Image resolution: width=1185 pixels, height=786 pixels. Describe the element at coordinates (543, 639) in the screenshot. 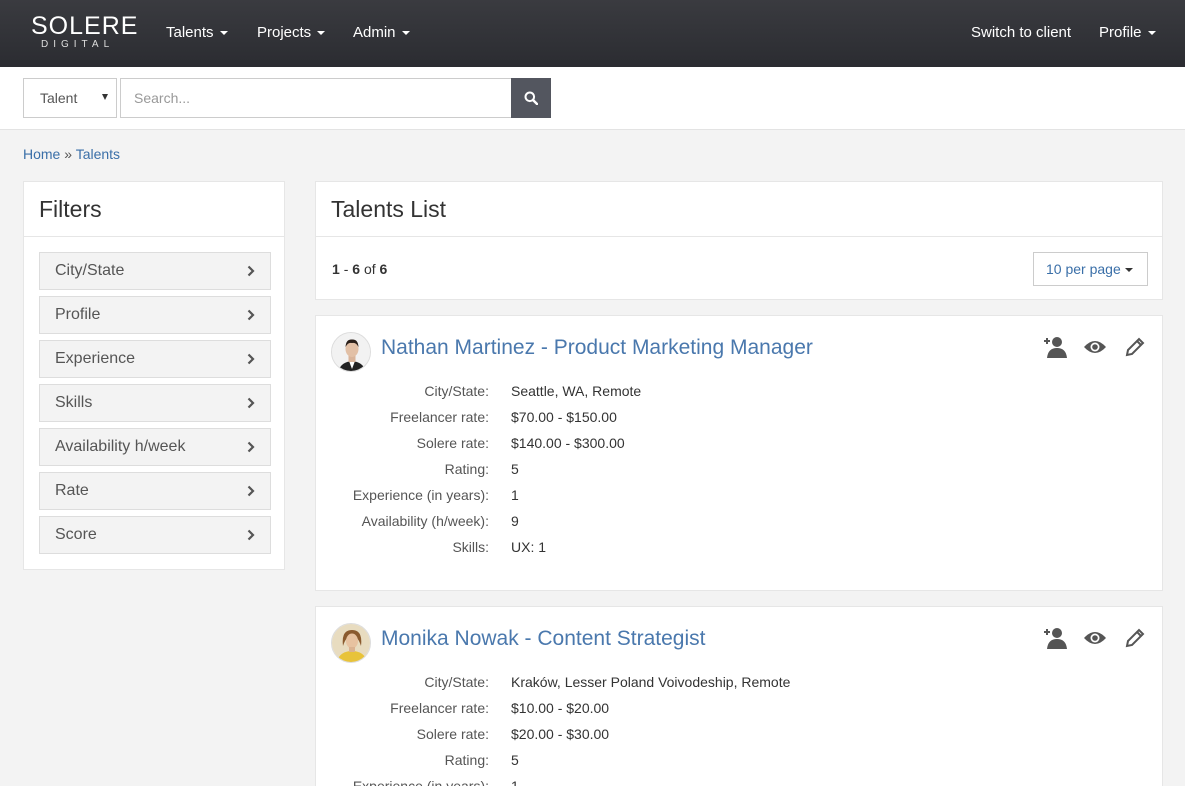

I see `talent-name-link: Monika Nowak - Content Strategist` at that location.